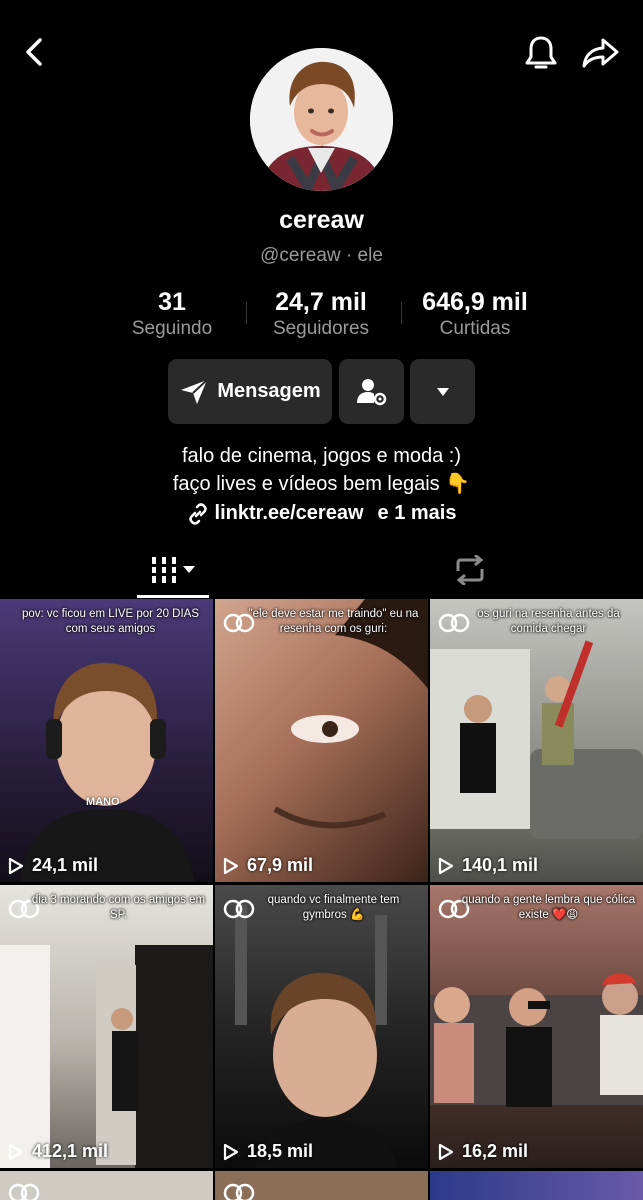 The image size is (643, 1200). Describe the element at coordinates (495, 1151) in the screenshot. I see `view-count: 16,2 mil` at that location.